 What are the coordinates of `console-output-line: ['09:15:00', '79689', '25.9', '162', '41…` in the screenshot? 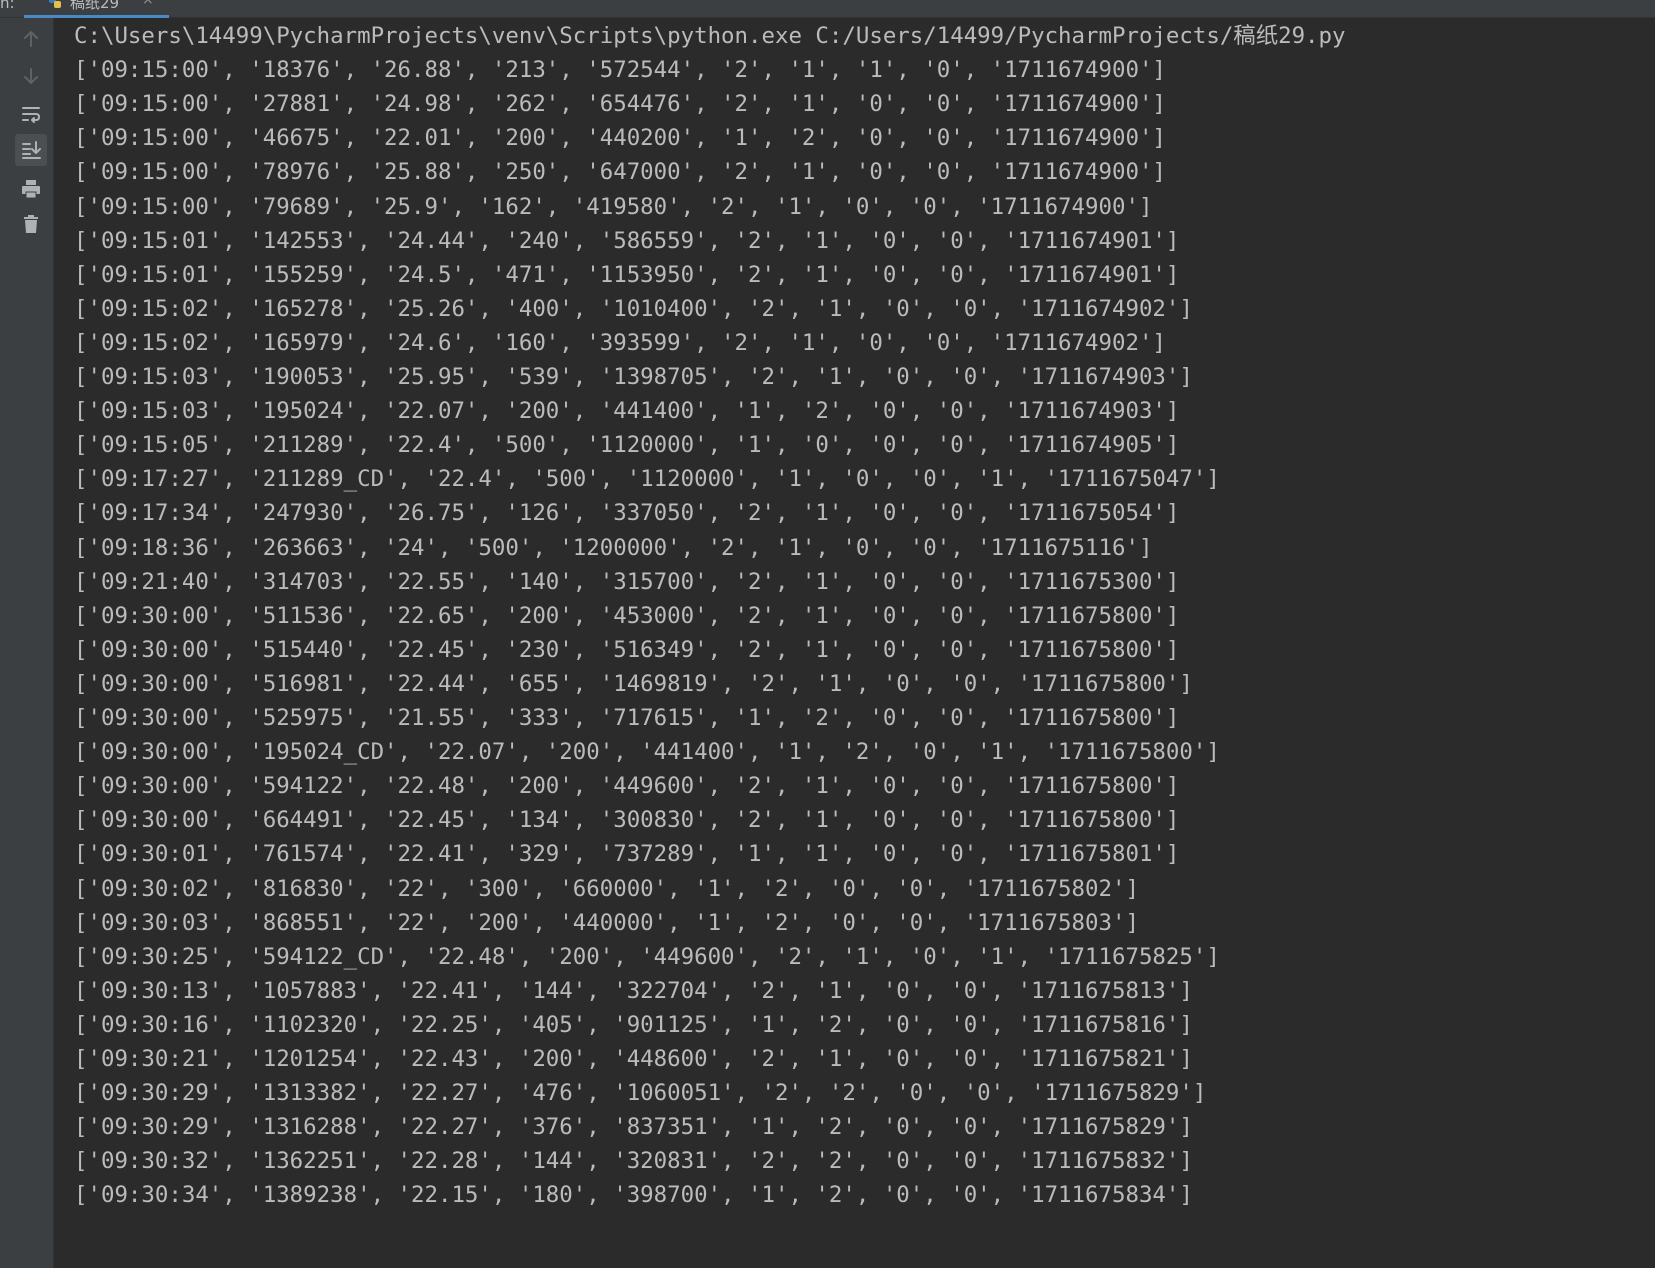 It's located at (613, 206).